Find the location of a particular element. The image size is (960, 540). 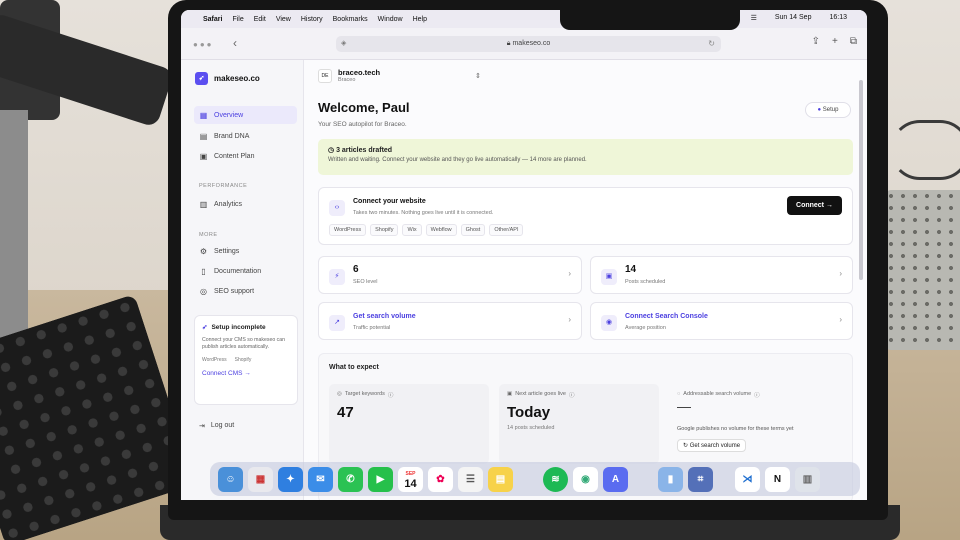

menubar-time: 16:13 is located at coordinates (838, 17).